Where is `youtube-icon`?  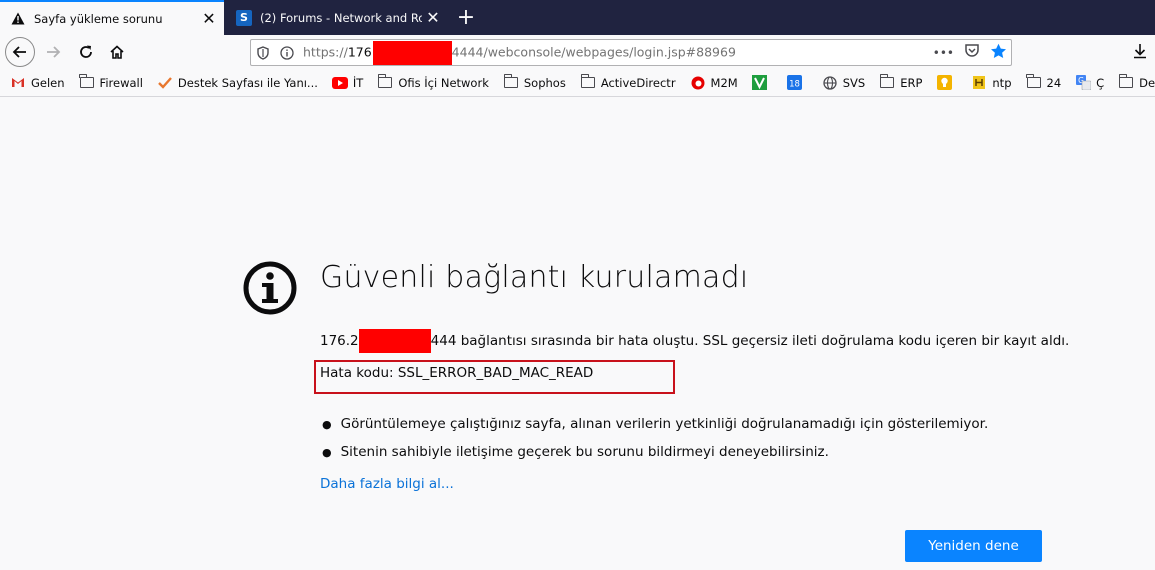 youtube-icon is located at coordinates (339, 83).